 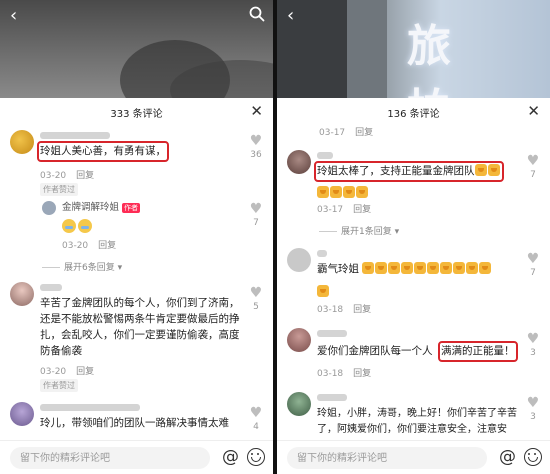 What do you see at coordinates (413, 352) in the screenshot?
I see `comment-item: 爱你们金牌团队每一个人 满满的正能量！ 03-18 回复 ♥ 3` at bounding box center [413, 352].